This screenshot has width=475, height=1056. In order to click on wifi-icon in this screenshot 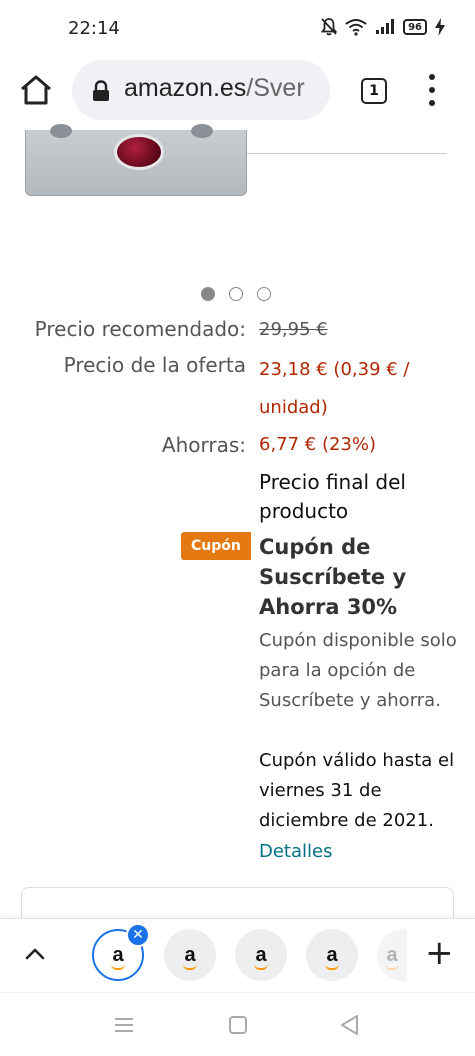, I will do `click(356, 27)`.